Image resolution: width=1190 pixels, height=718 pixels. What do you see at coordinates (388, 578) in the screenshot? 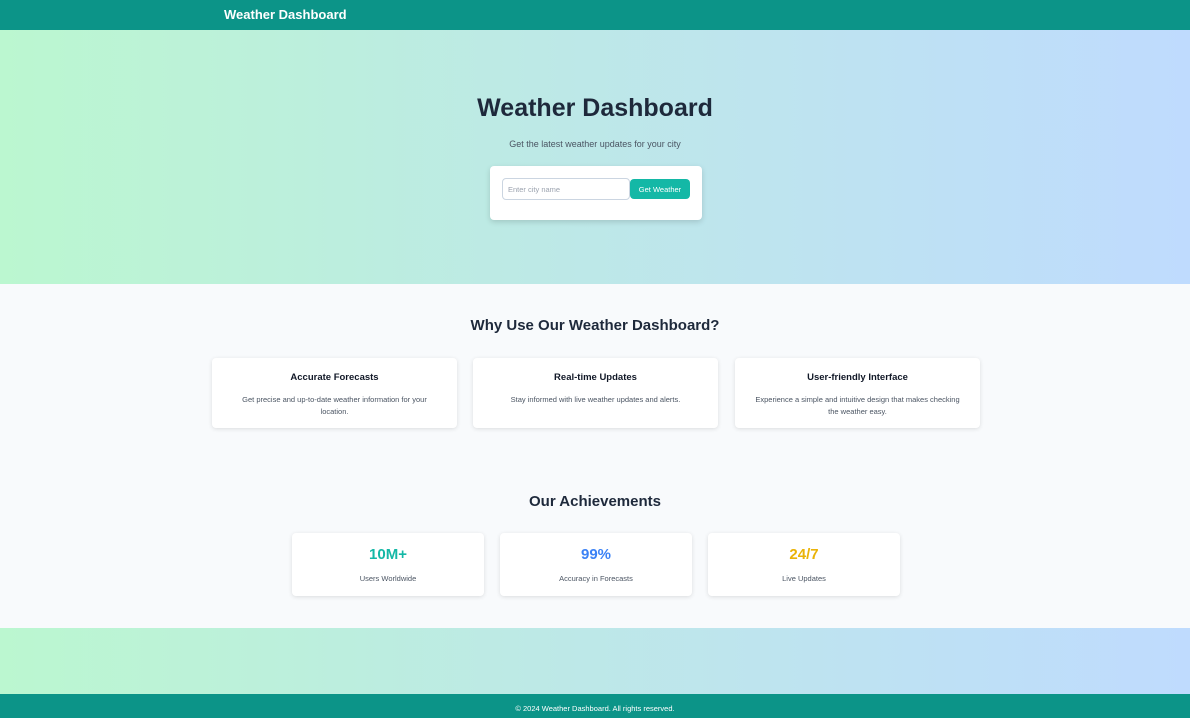
I see `stat-label: Users Worldwide` at bounding box center [388, 578].